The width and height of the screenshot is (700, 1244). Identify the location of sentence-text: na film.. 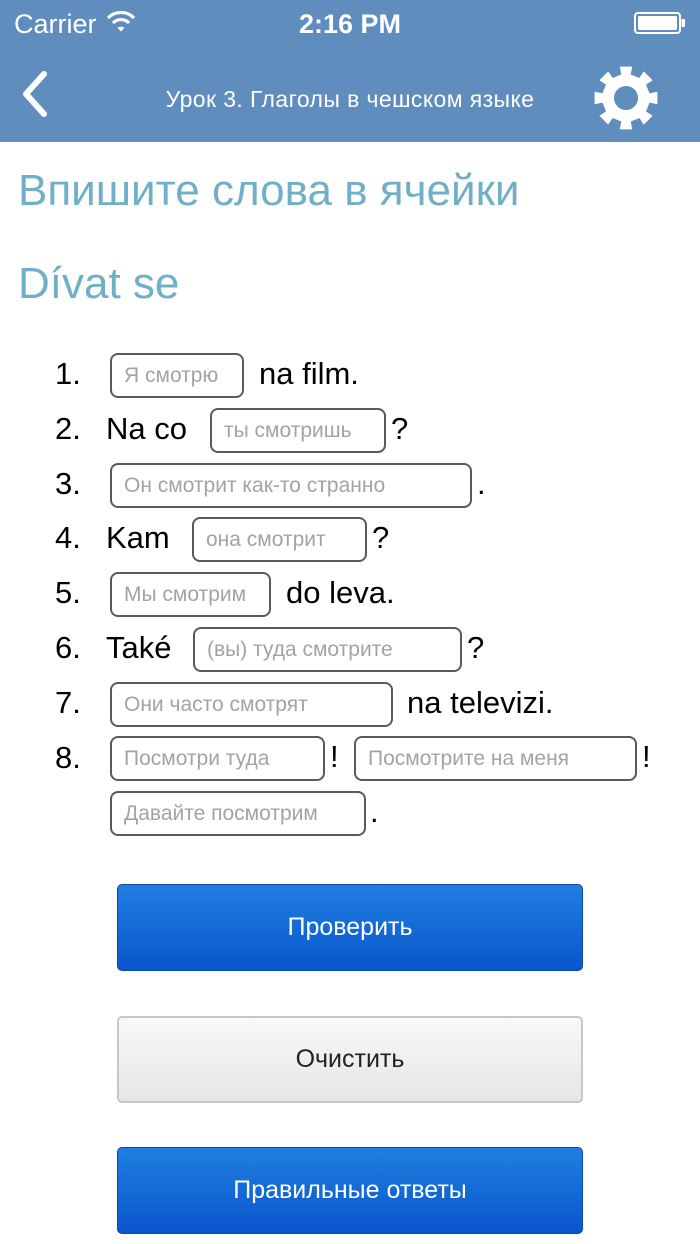
(309, 373).